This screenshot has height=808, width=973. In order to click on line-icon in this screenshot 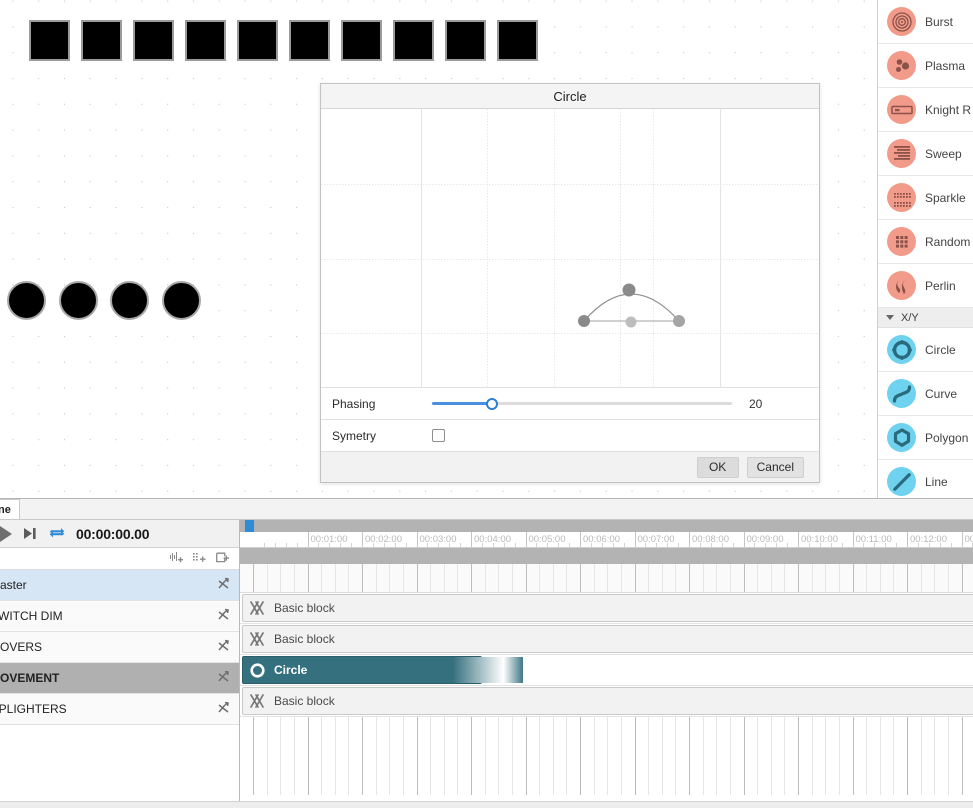, I will do `click(901, 481)`.